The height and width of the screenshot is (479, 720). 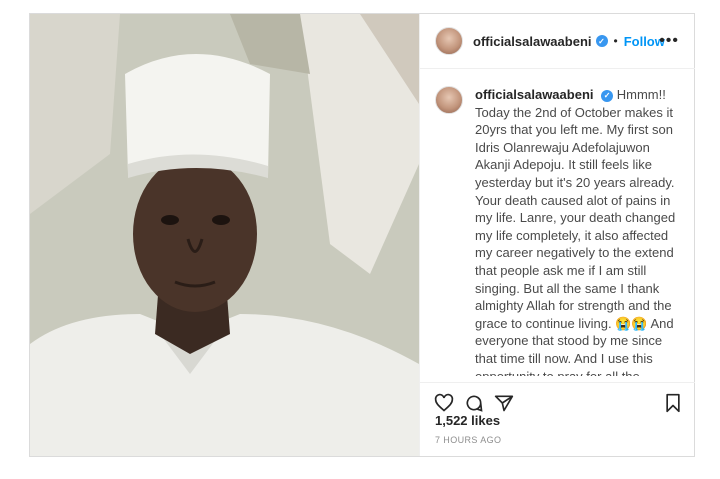 What do you see at coordinates (468, 440) in the screenshot?
I see `post-timestamp: 7 HOURS AGO` at bounding box center [468, 440].